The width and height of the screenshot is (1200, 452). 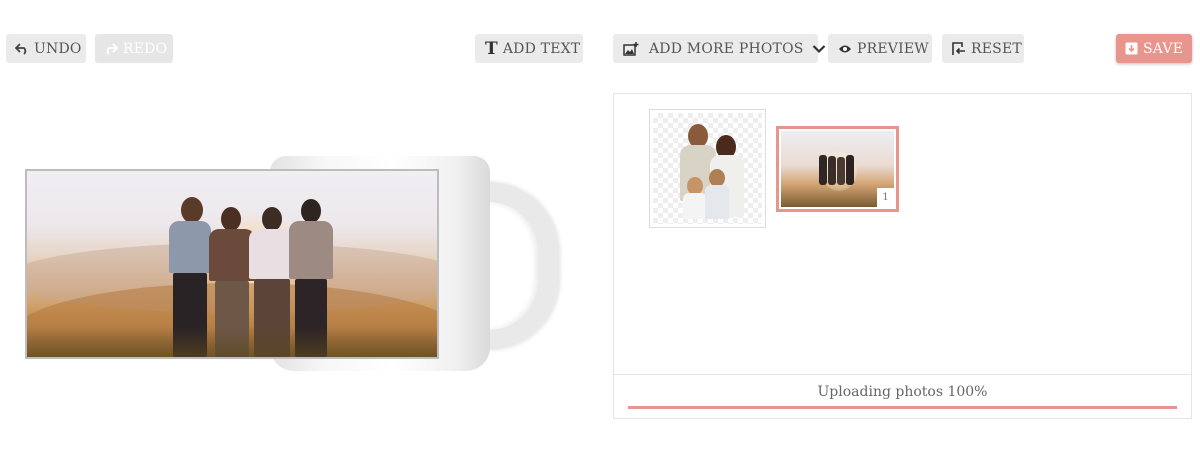 I want to click on undo-button: UNDO, so click(x=46, y=48).